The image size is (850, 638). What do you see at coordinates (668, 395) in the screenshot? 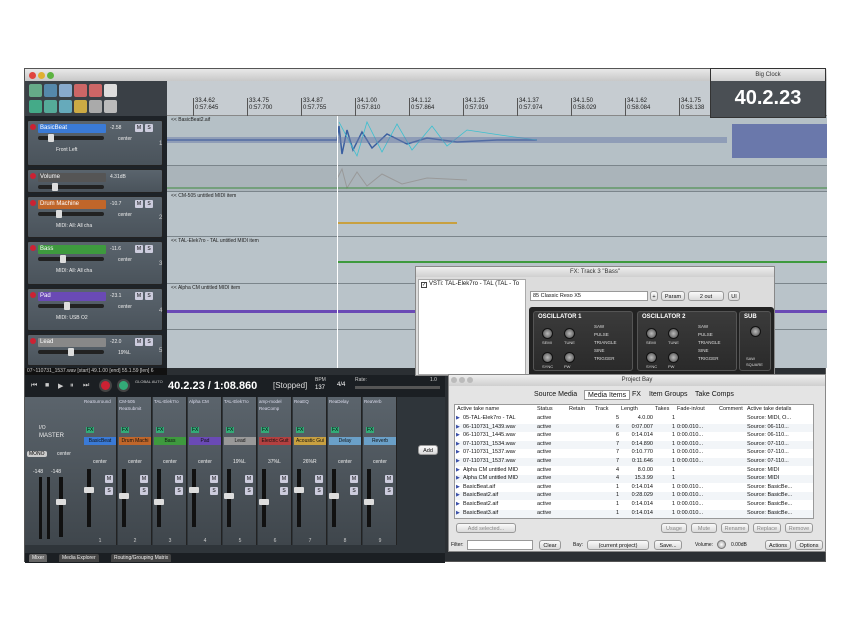
I see `bay-tab: Item Groups` at bounding box center [668, 395].